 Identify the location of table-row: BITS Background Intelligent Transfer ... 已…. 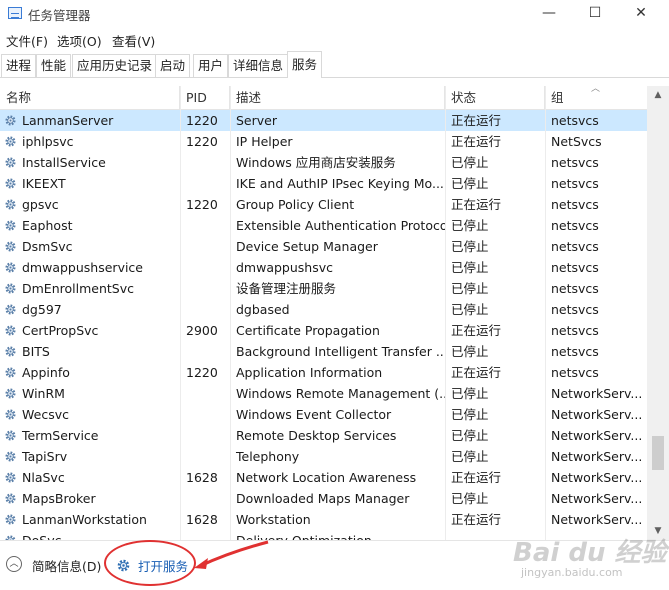
(323, 351).